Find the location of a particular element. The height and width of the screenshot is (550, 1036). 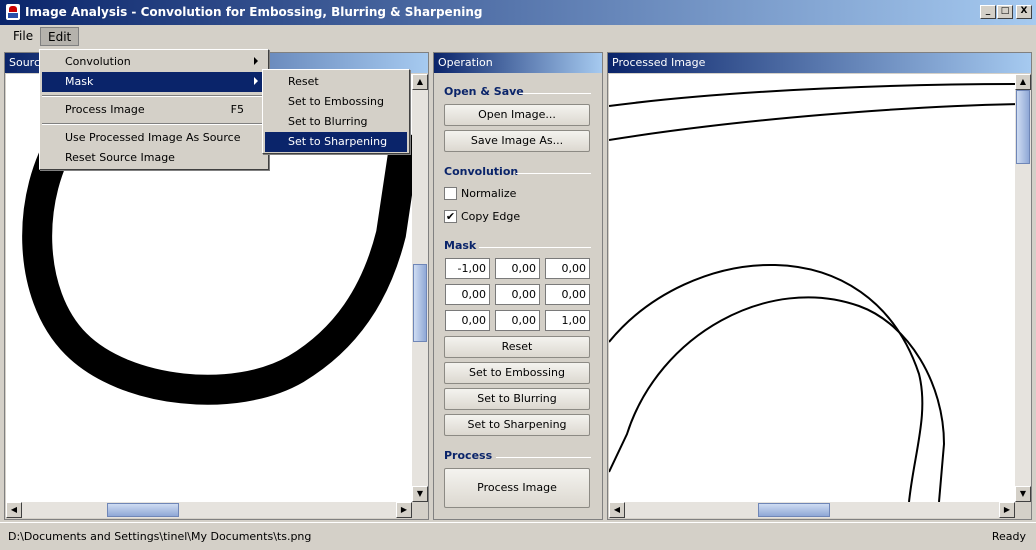

menu-item-set-embossing: Set to Embossing is located at coordinates (336, 102).